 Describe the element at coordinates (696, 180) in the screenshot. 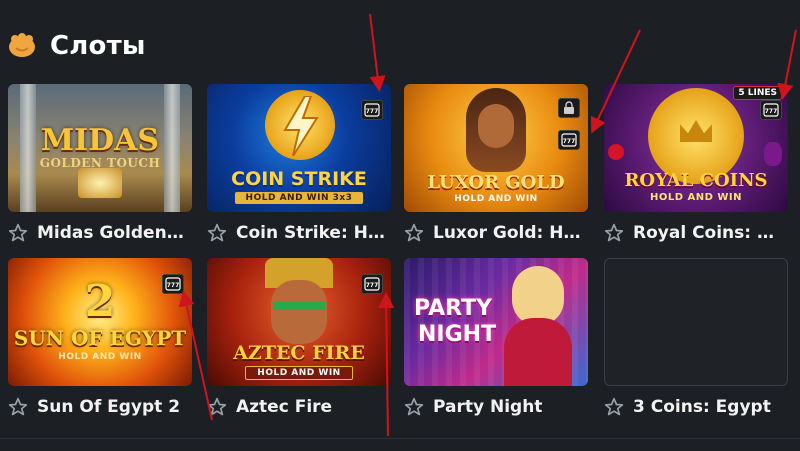

I see `thumb-title: ROYAL COINS` at that location.